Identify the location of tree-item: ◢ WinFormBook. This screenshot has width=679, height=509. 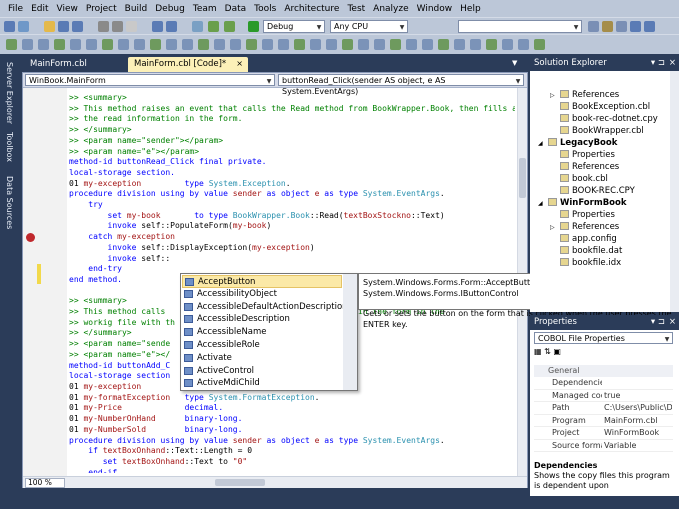
(582, 203).